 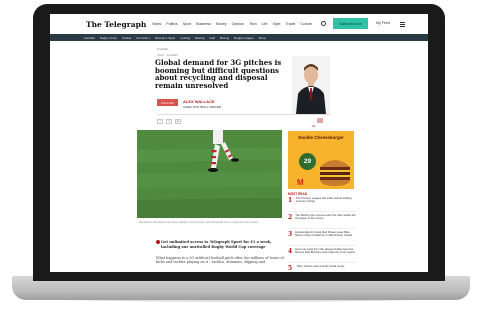 I want to click on top-nav-item: Culture, so click(x=306, y=24).